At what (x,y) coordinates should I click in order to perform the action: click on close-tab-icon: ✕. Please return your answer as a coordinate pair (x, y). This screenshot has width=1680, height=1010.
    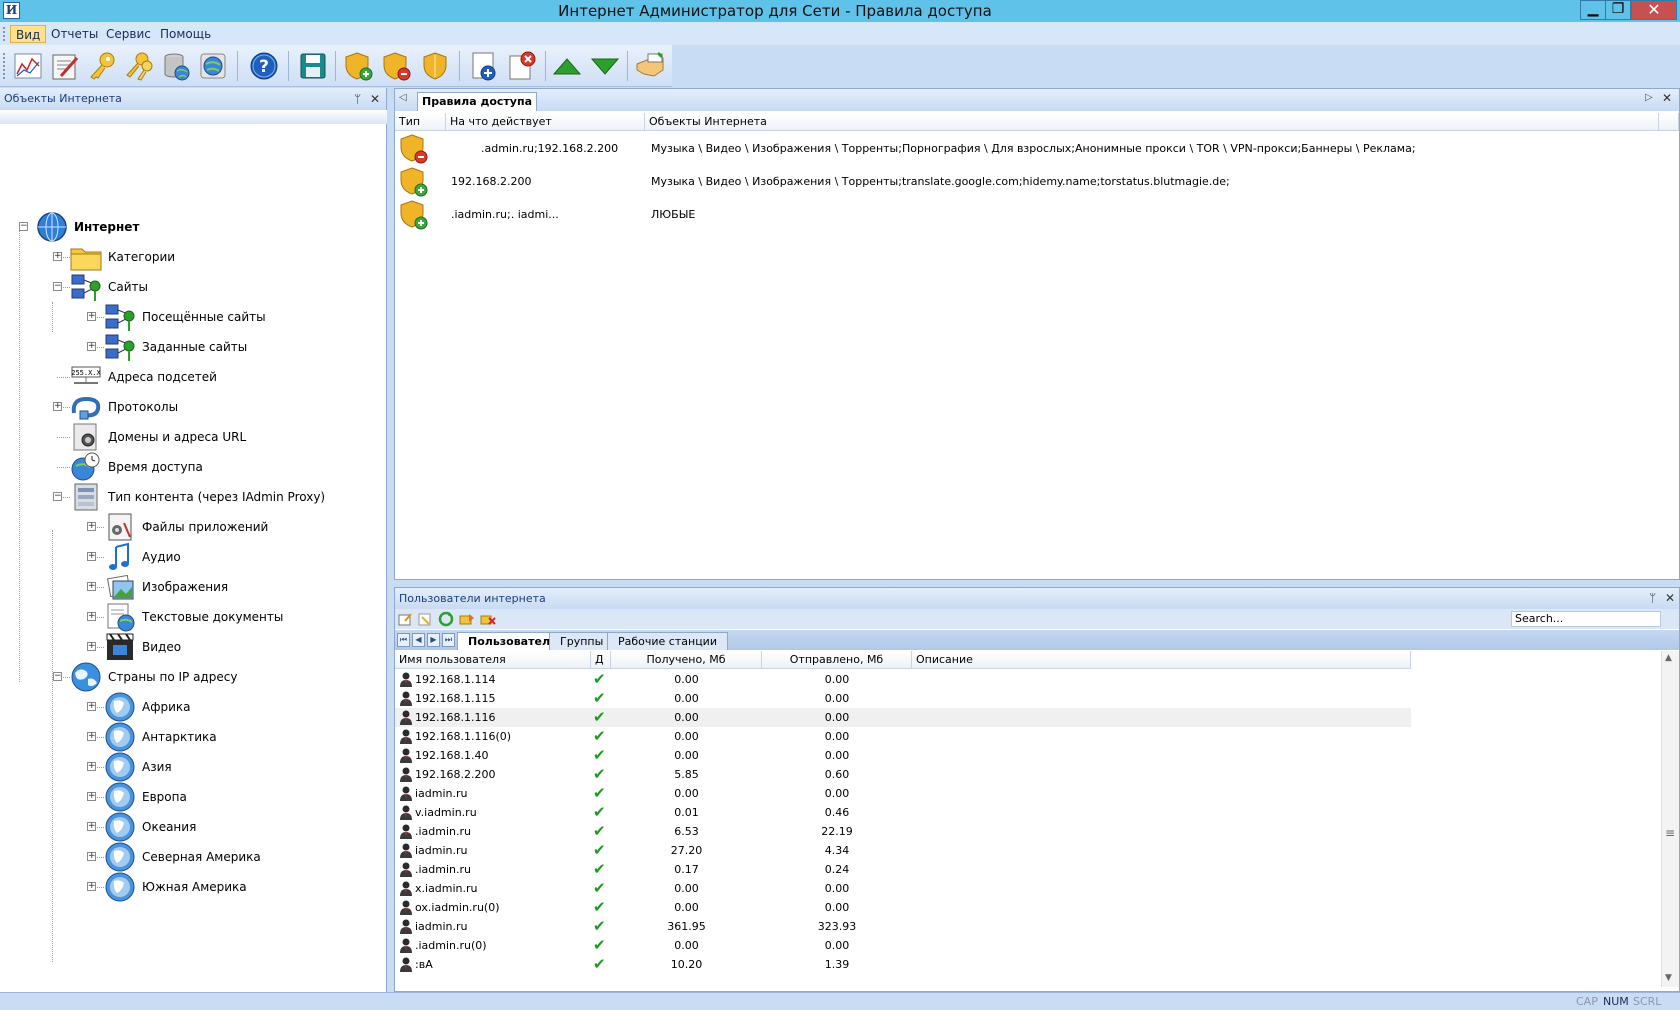
    Looking at the image, I should click on (1667, 98).